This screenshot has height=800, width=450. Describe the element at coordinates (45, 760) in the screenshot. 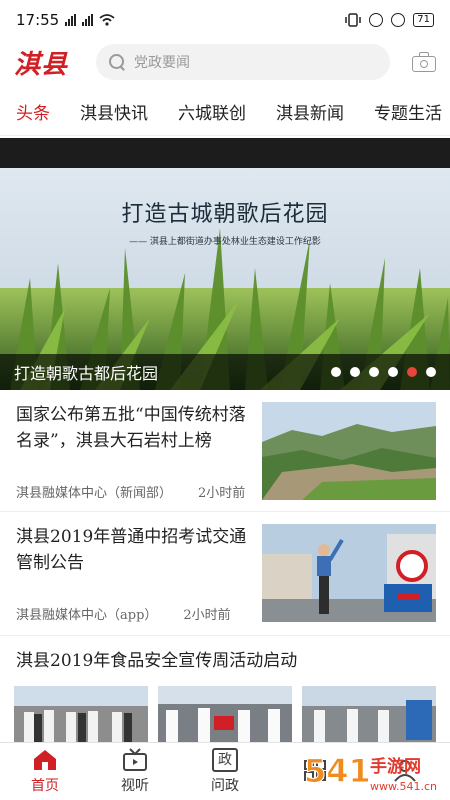

I see `home-icon` at that location.